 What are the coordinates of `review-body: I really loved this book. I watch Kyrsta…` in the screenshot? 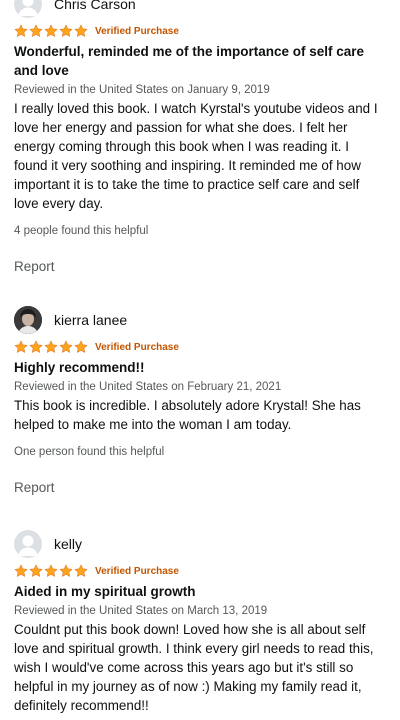 It's located at (196, 156).